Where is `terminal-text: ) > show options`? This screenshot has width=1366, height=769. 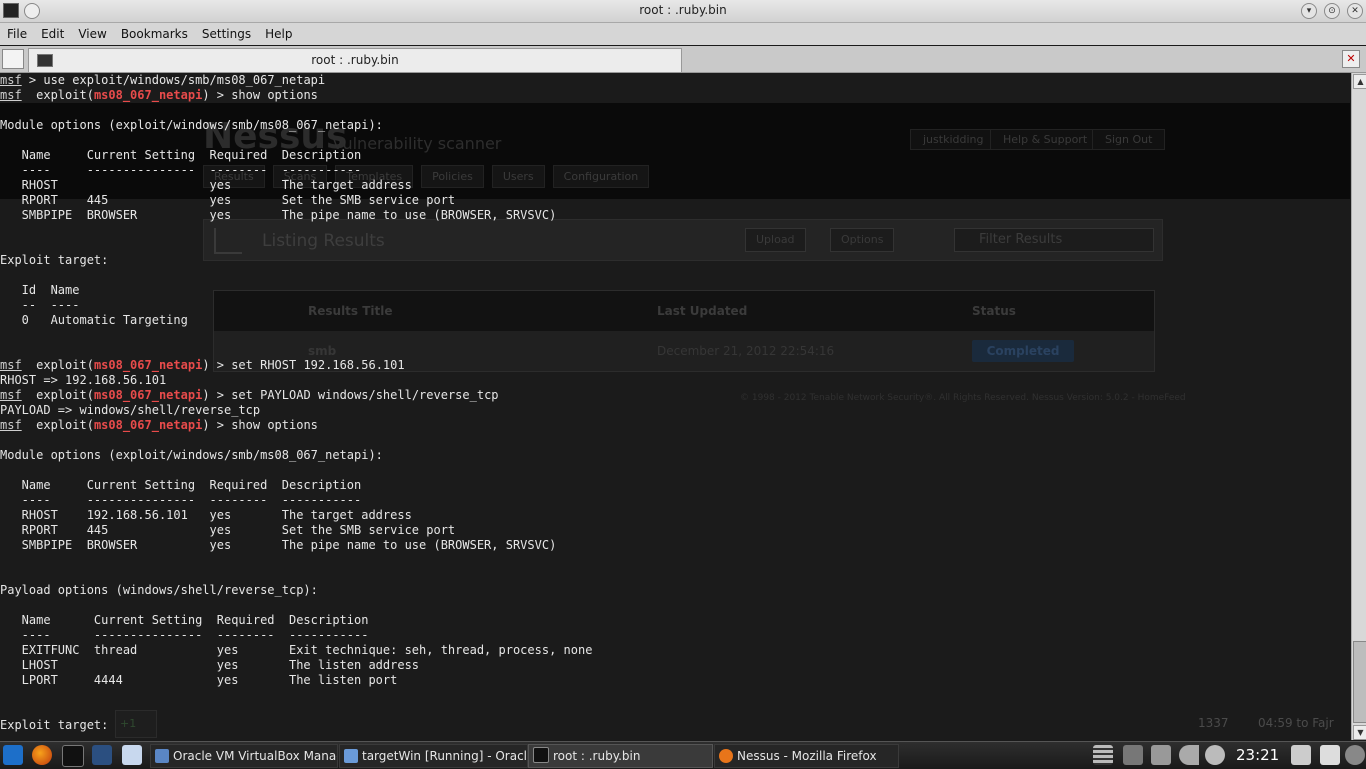
terminal-text: ) > show options is located at coordinates (260, 425).